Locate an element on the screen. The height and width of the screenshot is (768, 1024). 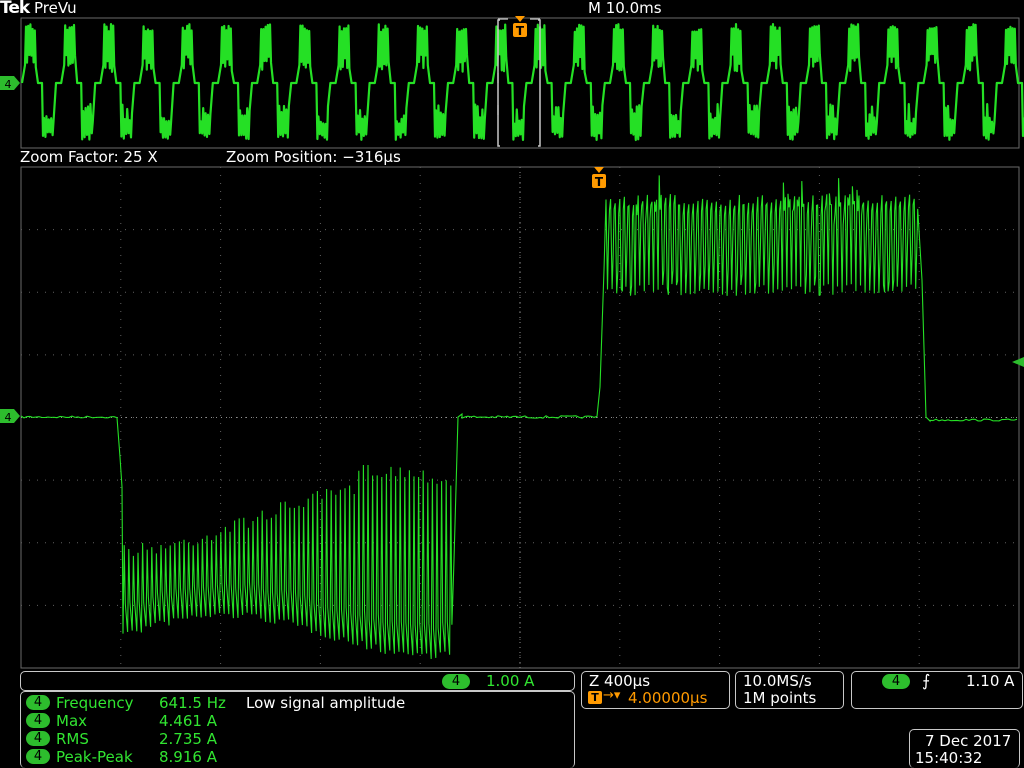
horizontal-panel: Z 400µs T →▾ 4.00000µs is located at coordinates (655, 690).